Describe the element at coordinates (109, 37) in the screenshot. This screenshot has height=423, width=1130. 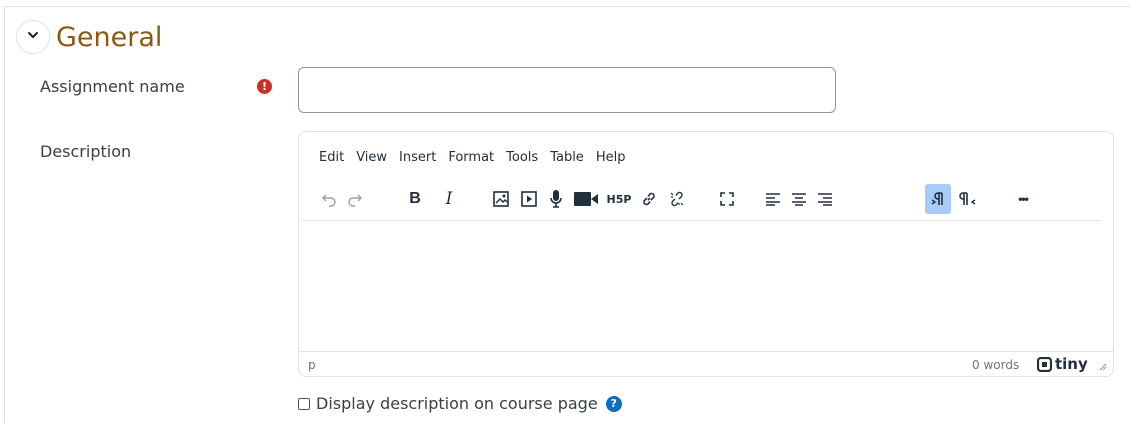
I see `section-title: General` at that location.